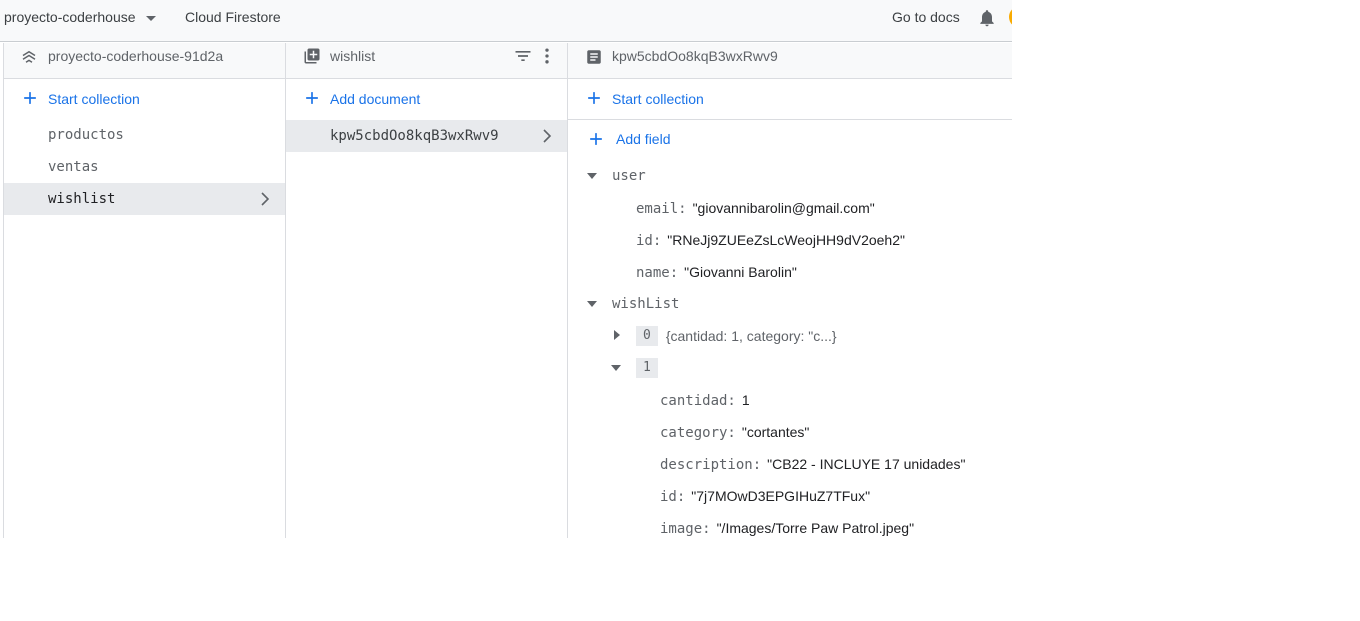 This screenshot has width=1360, height=621. I want to click on field-description: description: "CB22 - INCLUYE 17 unidades", so click(812, 464).